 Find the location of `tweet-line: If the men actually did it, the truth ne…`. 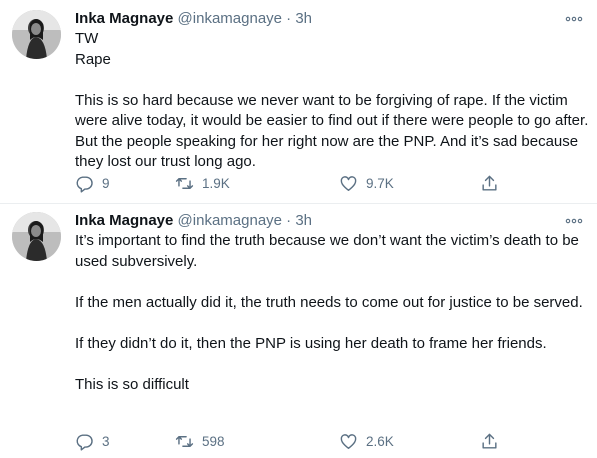

tweet-line: If the men actually did it, the truth ne… is located at coordinates (329, 302).